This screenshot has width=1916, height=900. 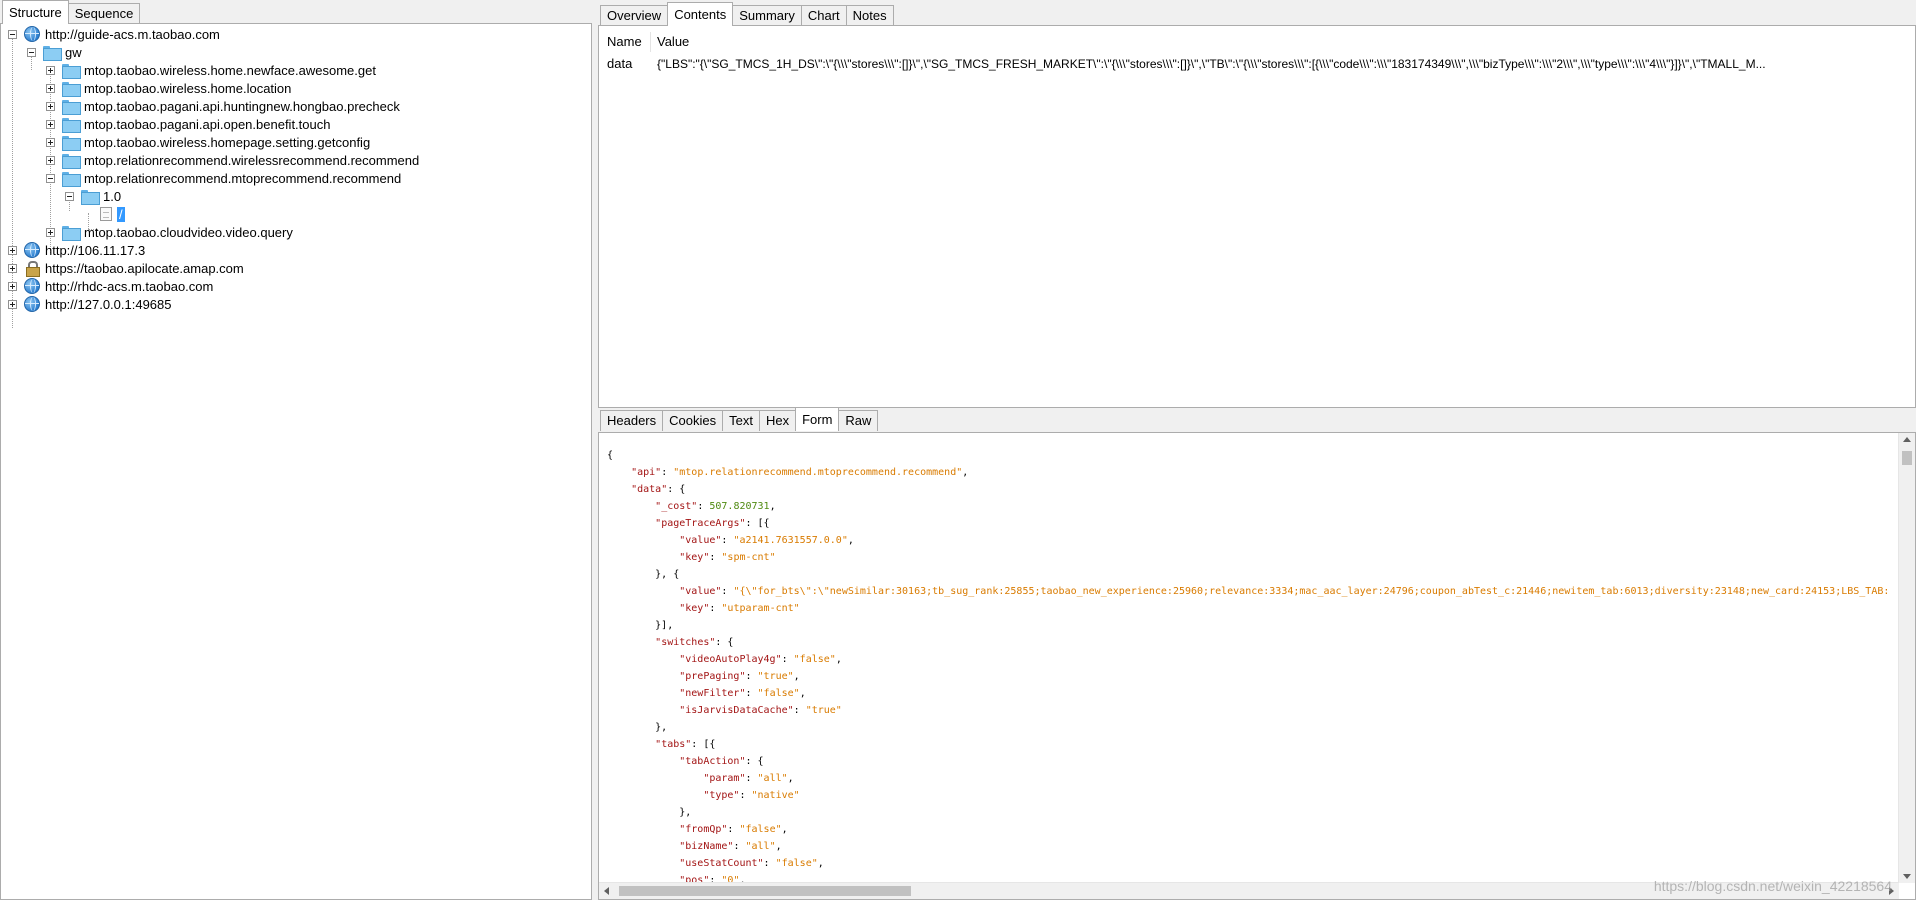 I want to click on json-string: "false", so click(x=778, y=693).